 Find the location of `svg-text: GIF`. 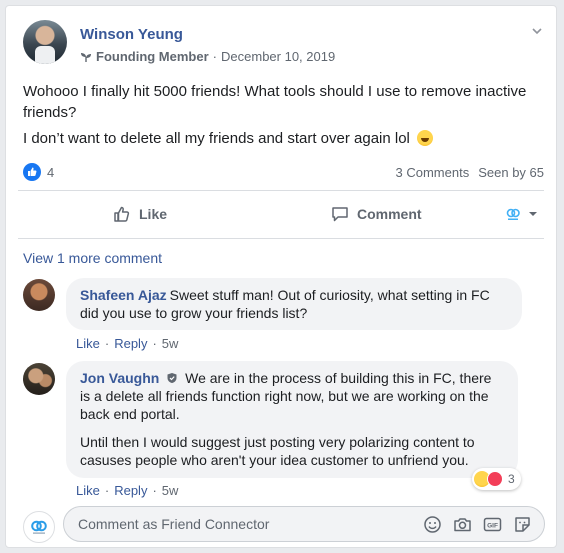

svg-text: GIF is located at coordinates (492, 526).